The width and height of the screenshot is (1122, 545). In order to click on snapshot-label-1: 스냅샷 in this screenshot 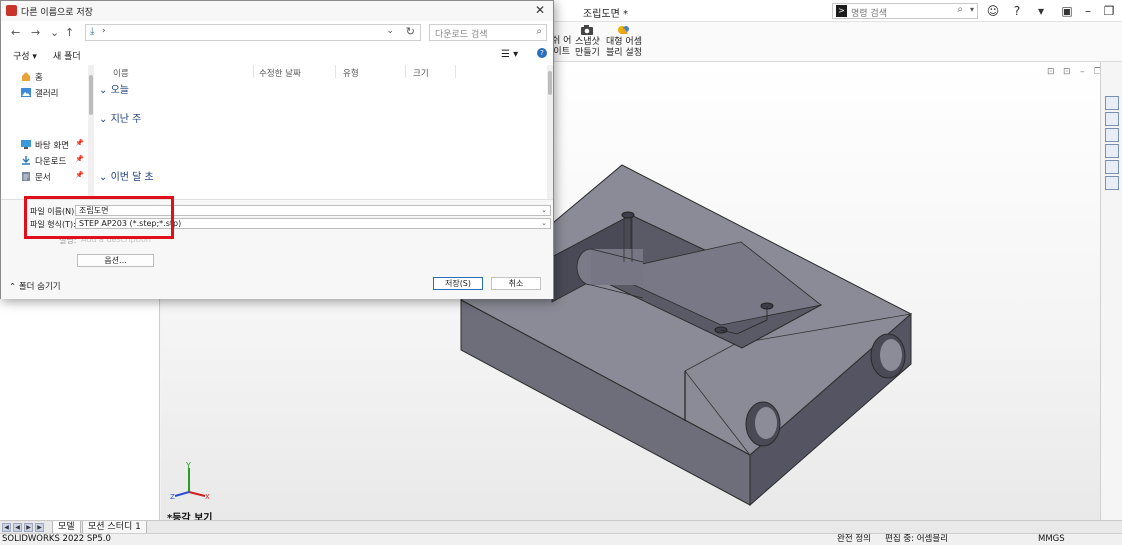, I will do `click(587, 42)`.